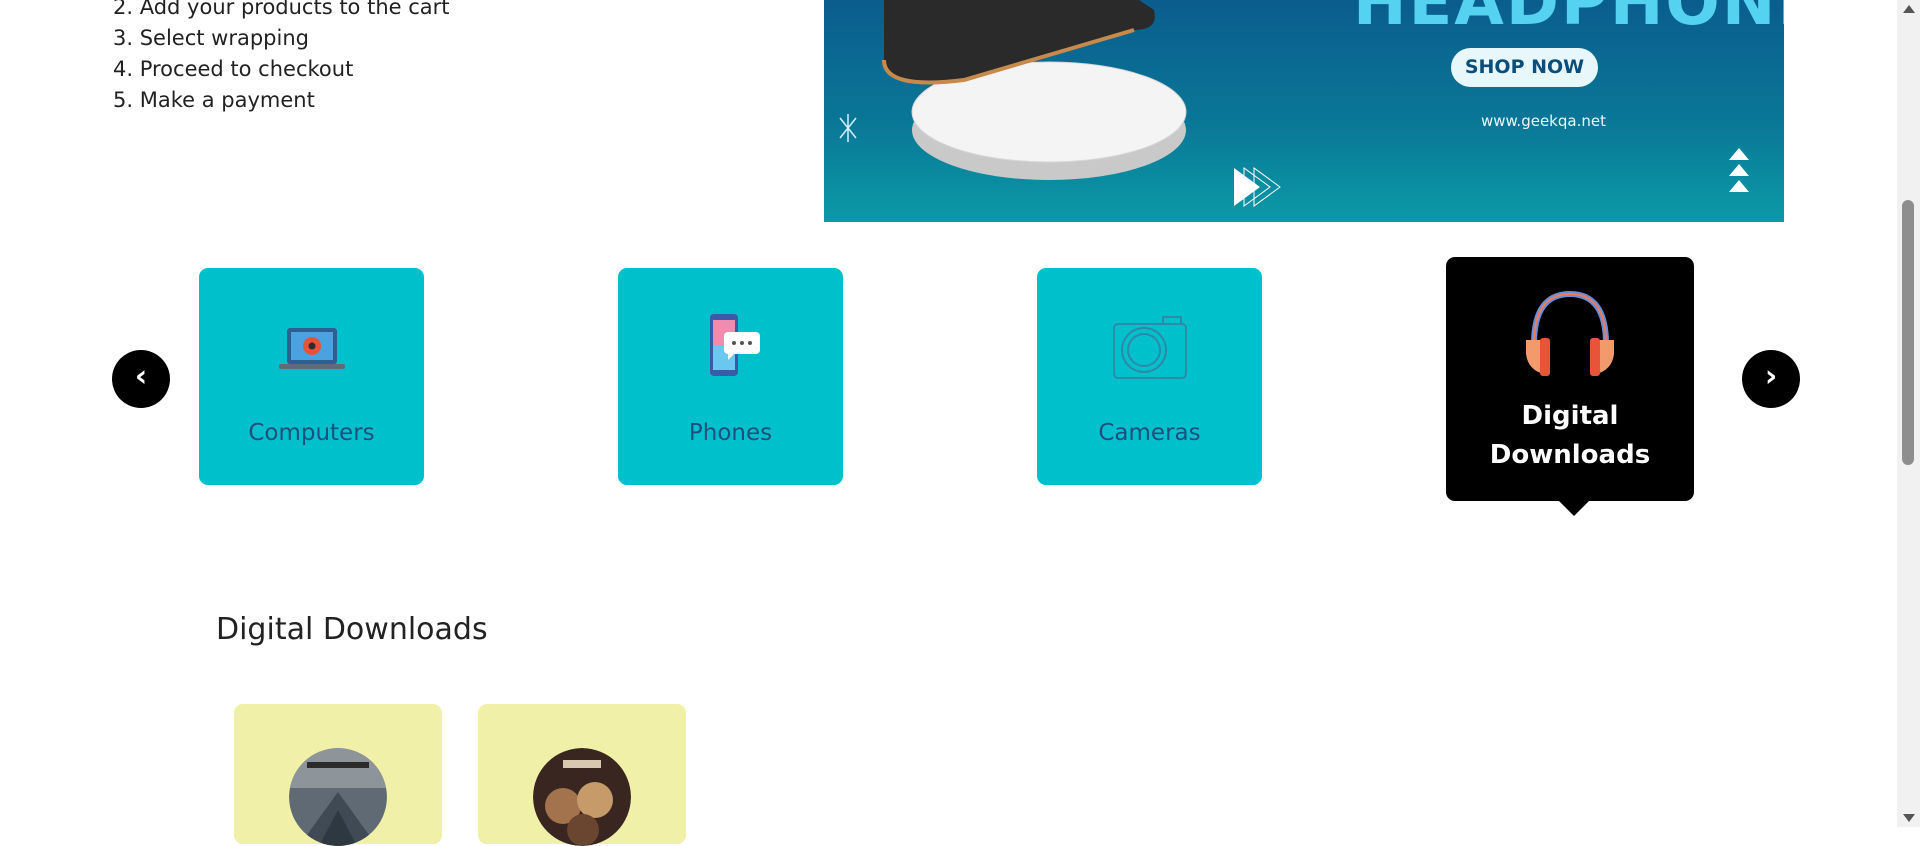 The height and width of the screenshot is (846, 1920). Describe the element at coordinates (582, 797) in the screenshot. I see `album-cover-london-grammar-icon` at that location.